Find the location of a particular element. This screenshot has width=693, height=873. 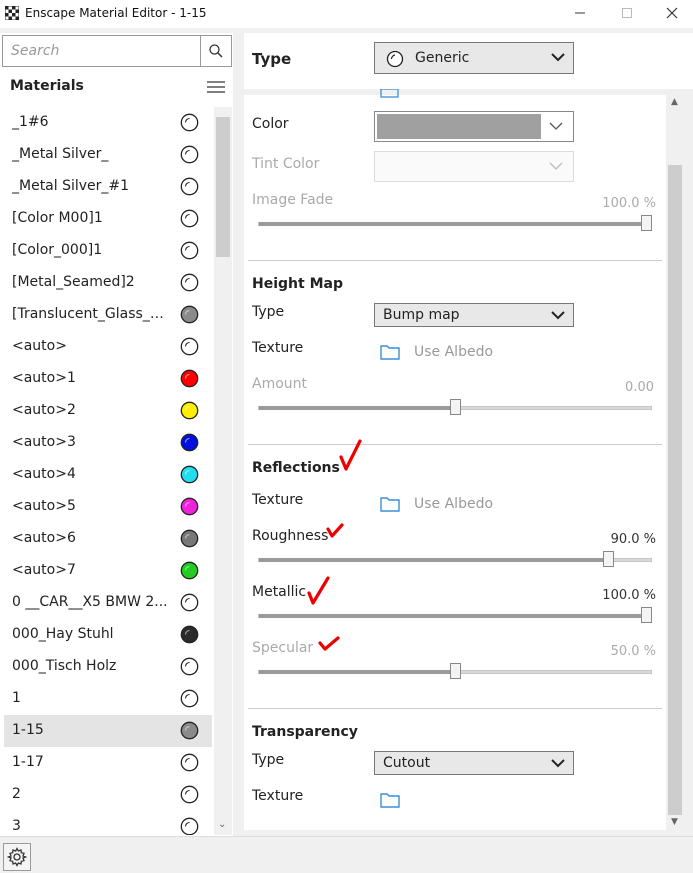

properties-scrollbar: ▲ ▼ is located at coordinates (675, 462).